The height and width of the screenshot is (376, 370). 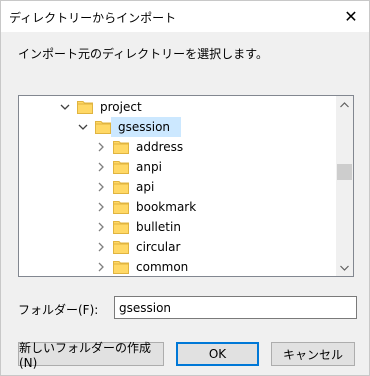 What do you see at coordinates (344, 267) in the screenshot?
I see `scroll-down-arrow-icon` at bounding box center [344, 267].